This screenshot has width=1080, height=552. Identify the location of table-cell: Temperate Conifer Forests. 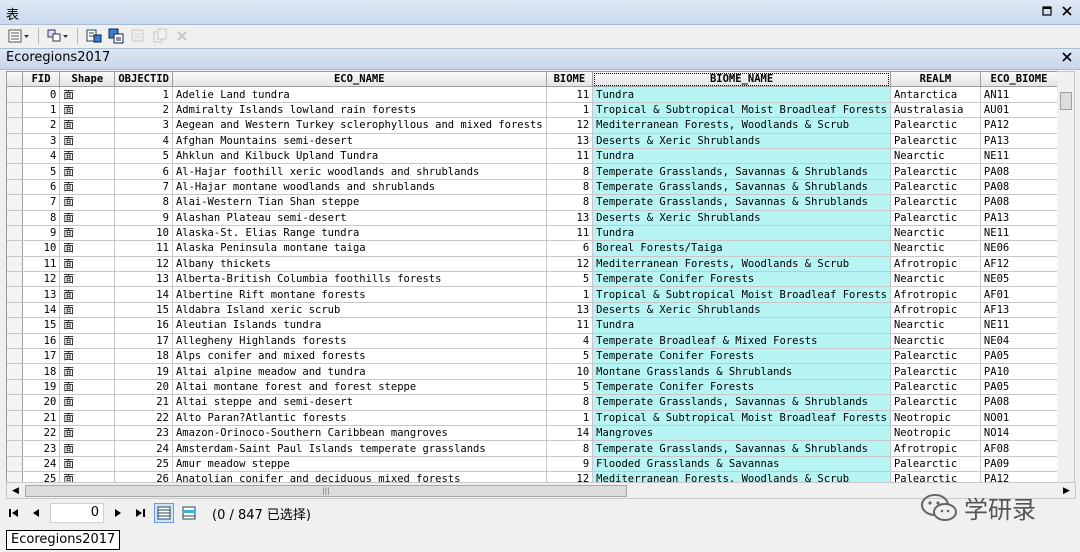
(741, 356).